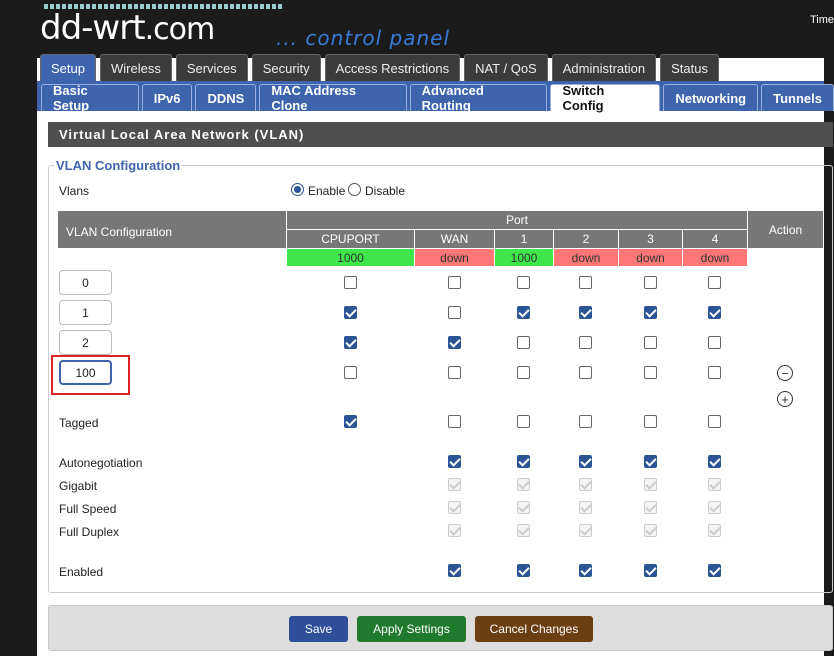 The image size is (834, 656). What do you see at coordinates (586, 239) in the screenshot?
I see `port-header-2: 2` at bounding box center [586, 239].